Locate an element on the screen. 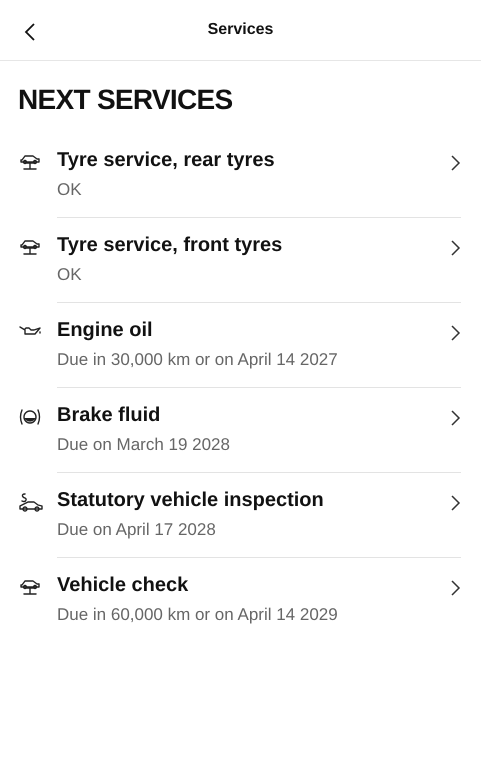 The height and width of the screenshot is (768, 481). service-title: Brake fluid is located at coordinates (109, 415).